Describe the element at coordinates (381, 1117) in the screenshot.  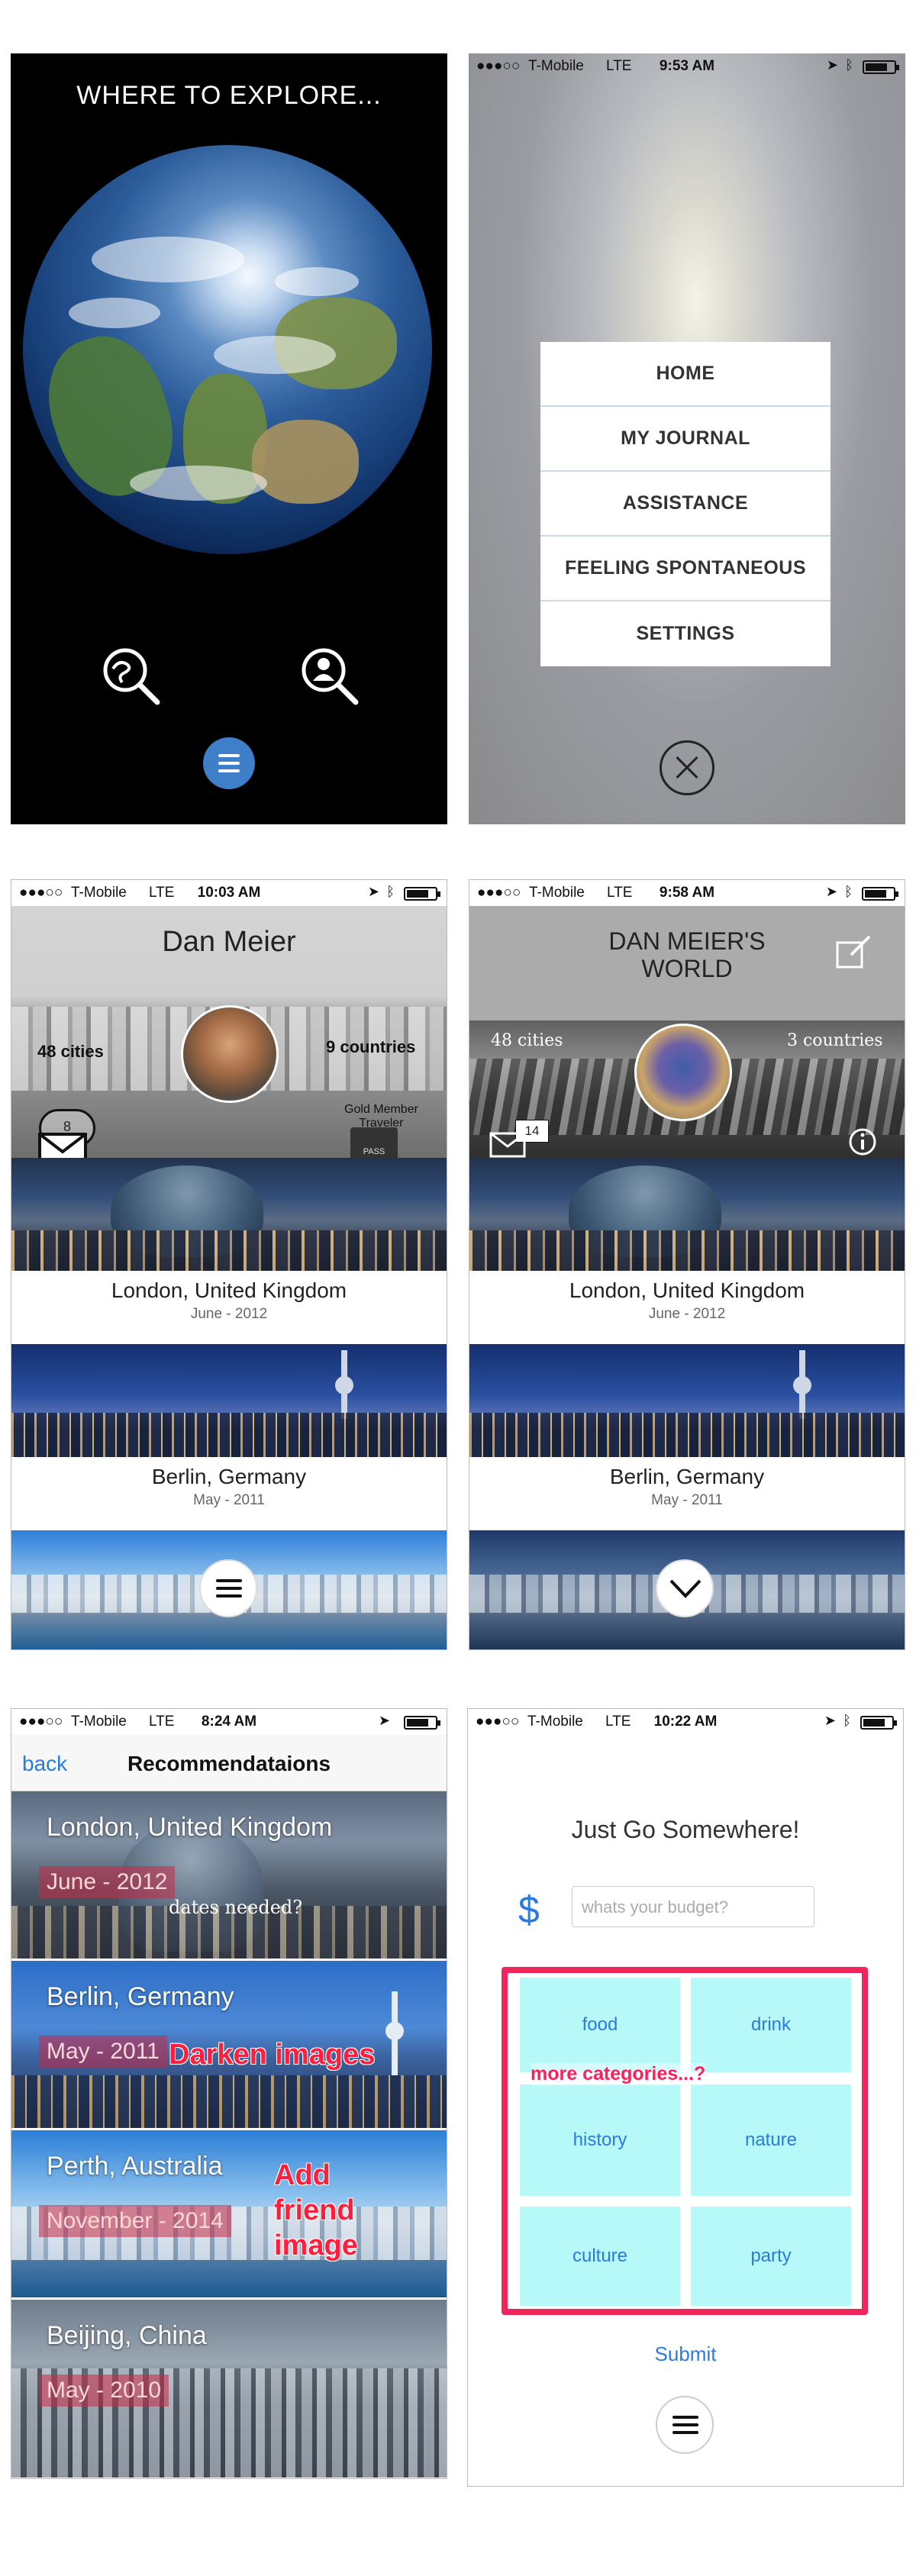
I see `member-badge: Gold Member Traveler` at that location.